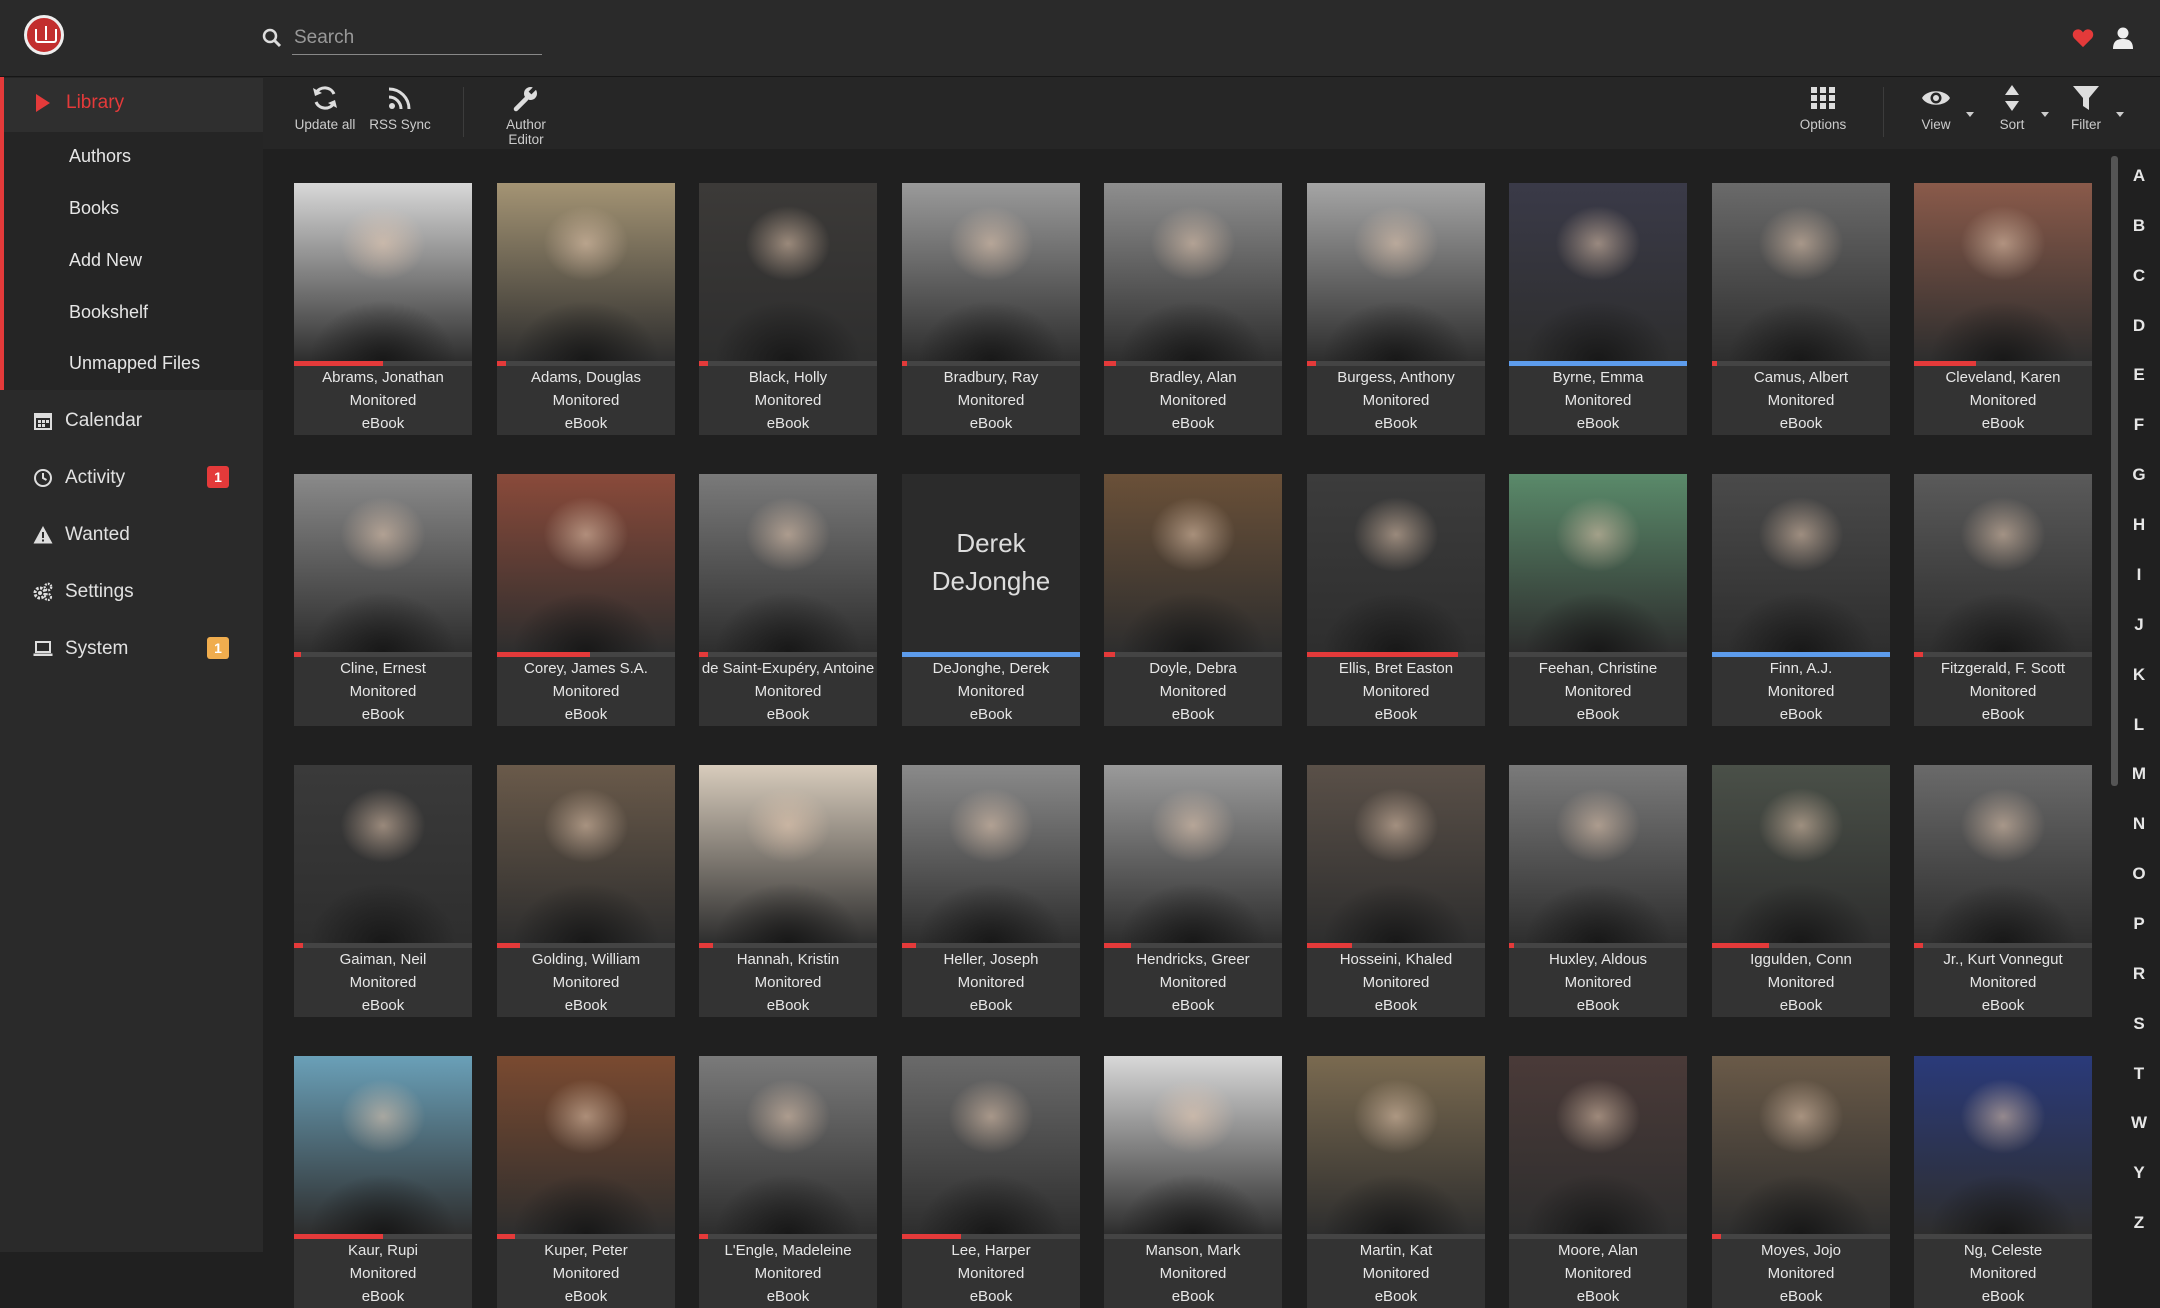  What do you see at coordinates (2003, 959) in the screenshot?
I see `author-name: Jr., Kurt Vonnegut` at bounding box center [2003, 959].